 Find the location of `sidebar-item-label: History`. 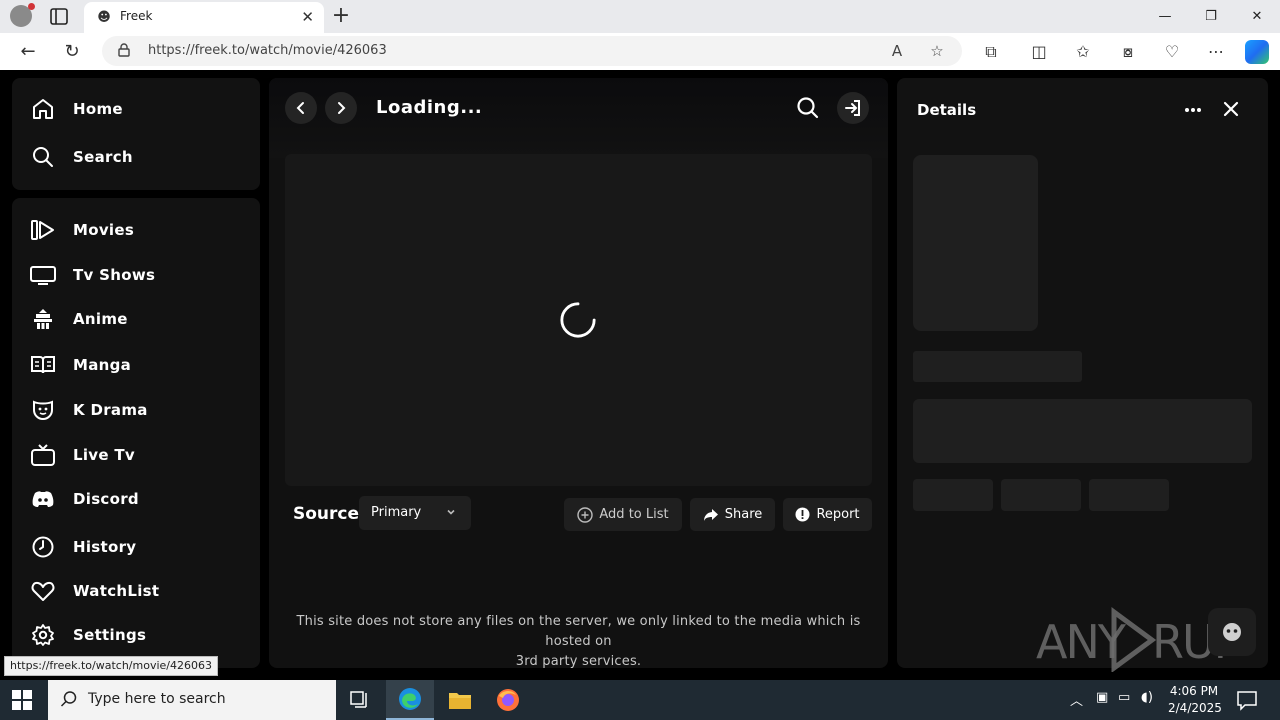

sidebar-item-label: History is located at coordinates (105, 547).